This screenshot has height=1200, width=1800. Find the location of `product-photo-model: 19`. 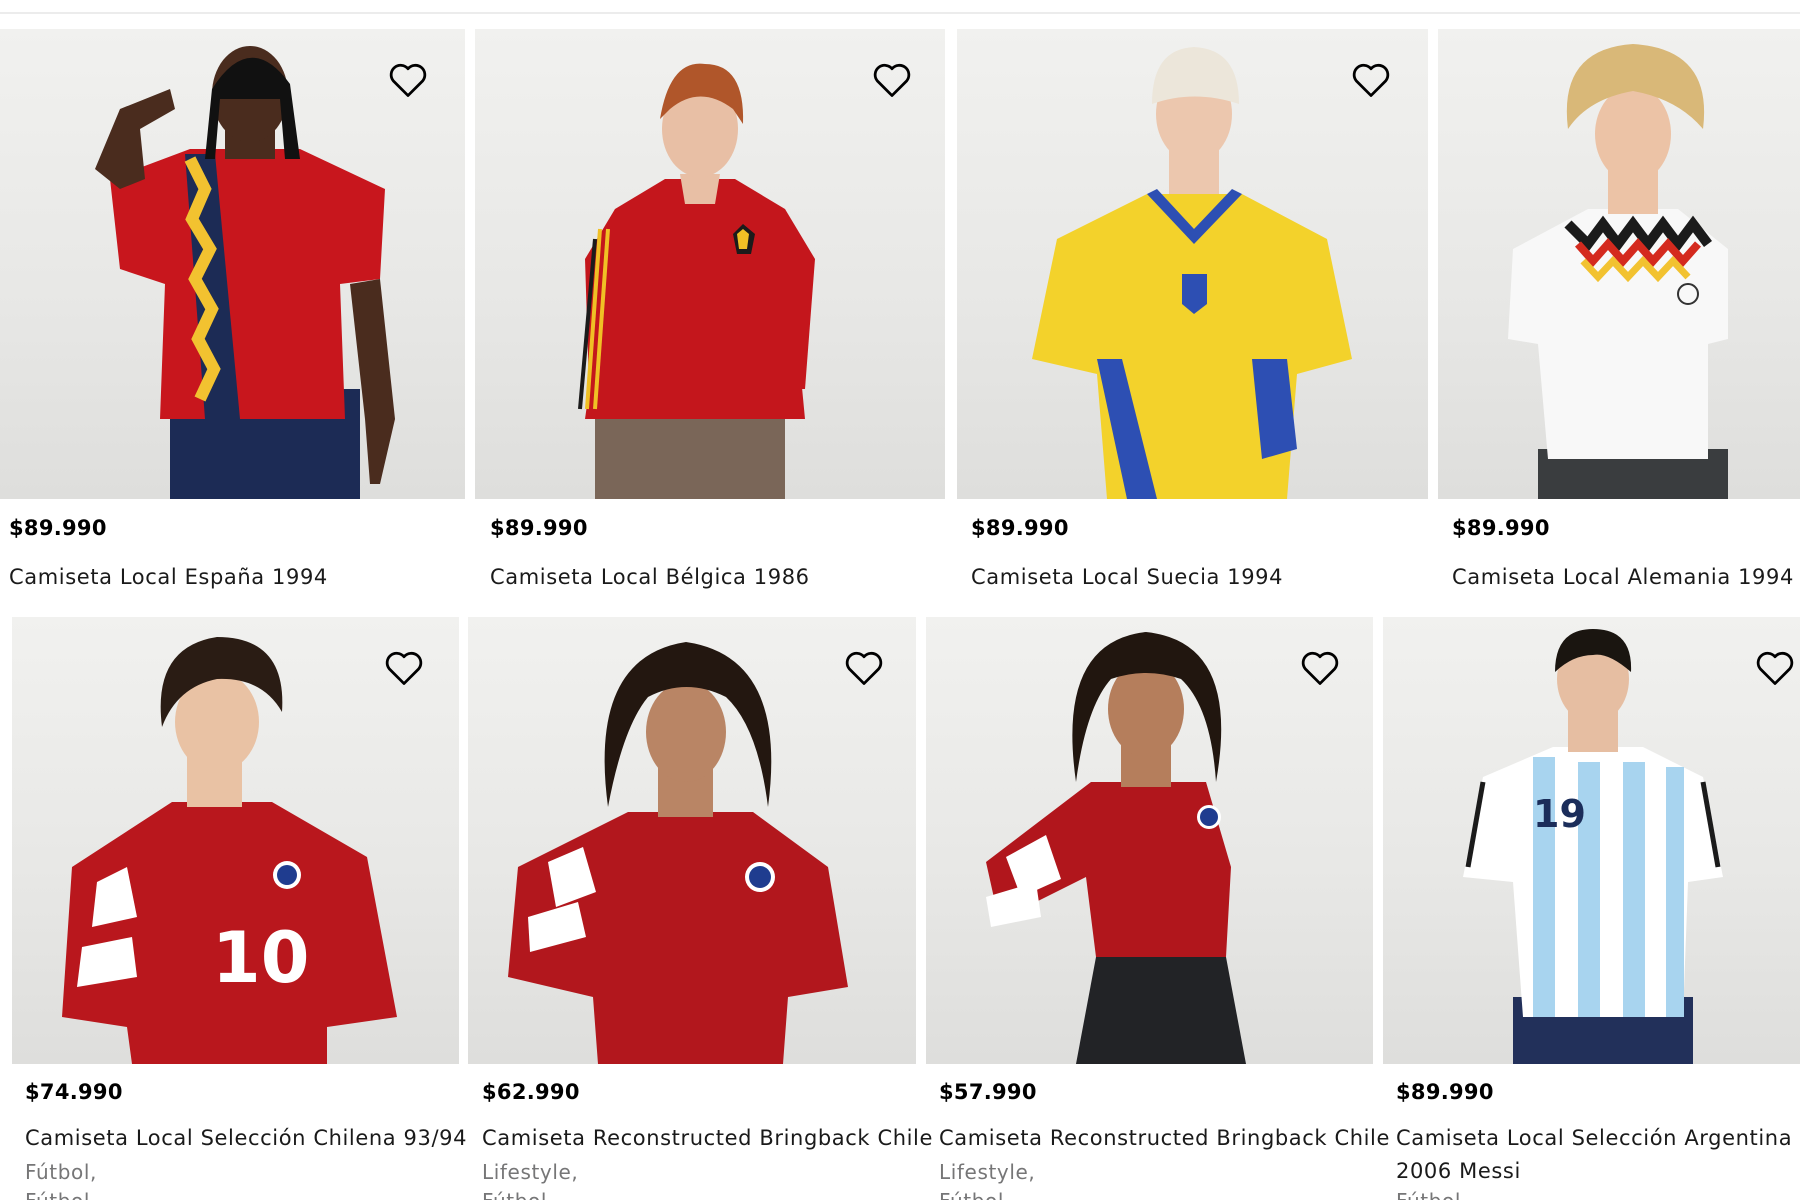

product-photo-model: 19 is located at coordinates (1593, 846).